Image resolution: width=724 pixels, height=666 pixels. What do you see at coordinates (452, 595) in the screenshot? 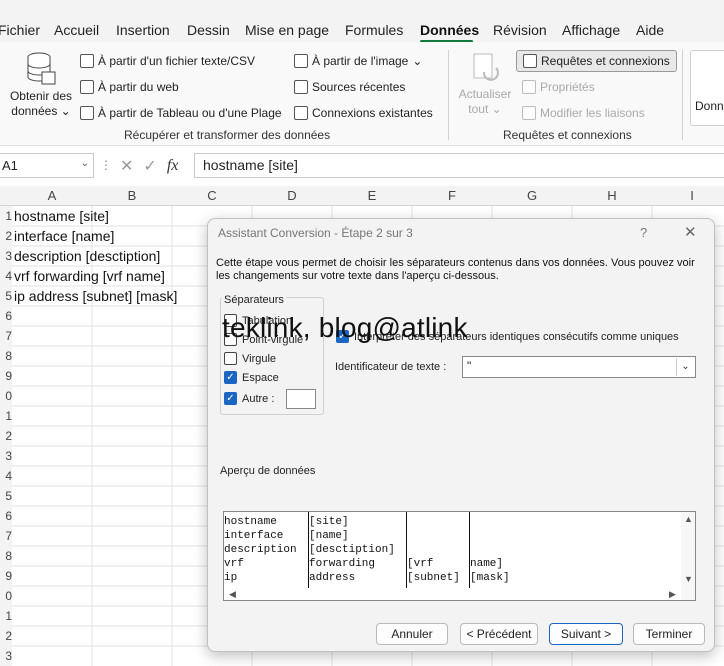
I see `preview-horizontal-scrollbar: ◀ ▶` at bounding box center [452, 595].